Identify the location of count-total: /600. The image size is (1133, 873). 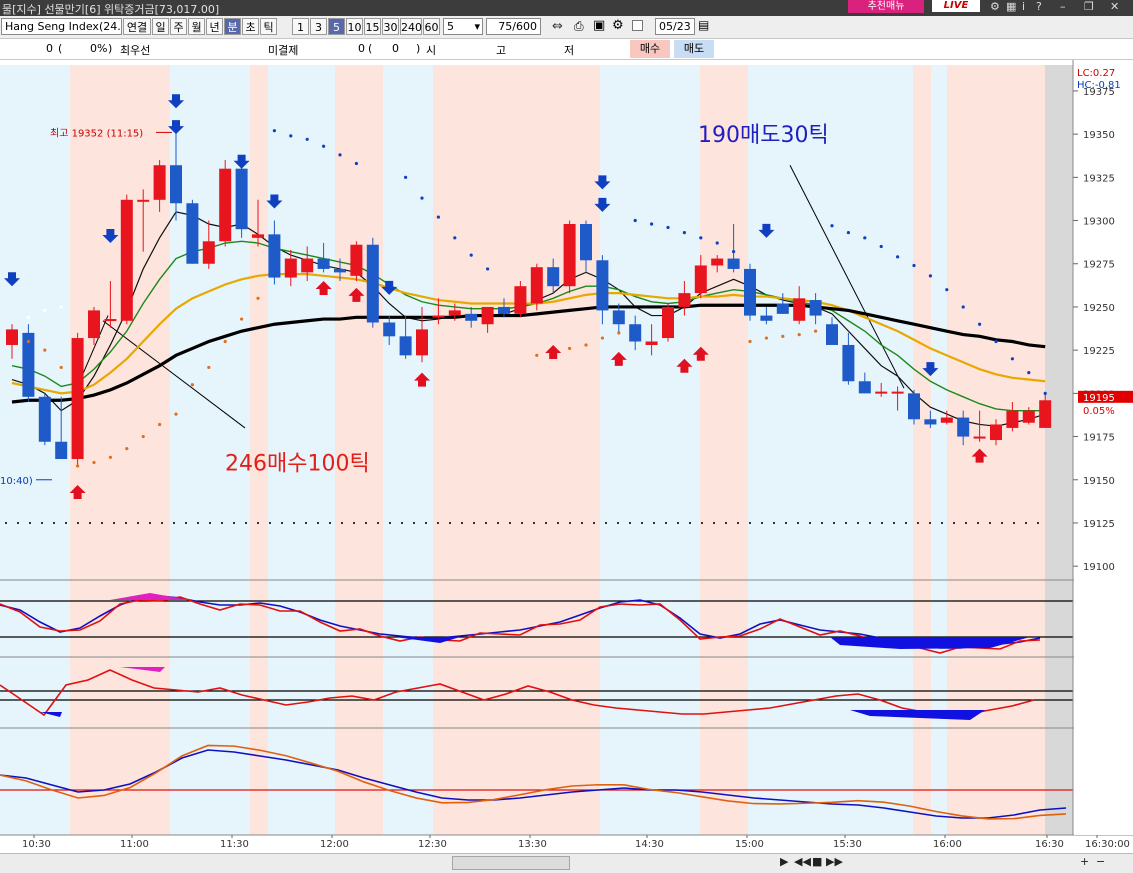
(524, 26).